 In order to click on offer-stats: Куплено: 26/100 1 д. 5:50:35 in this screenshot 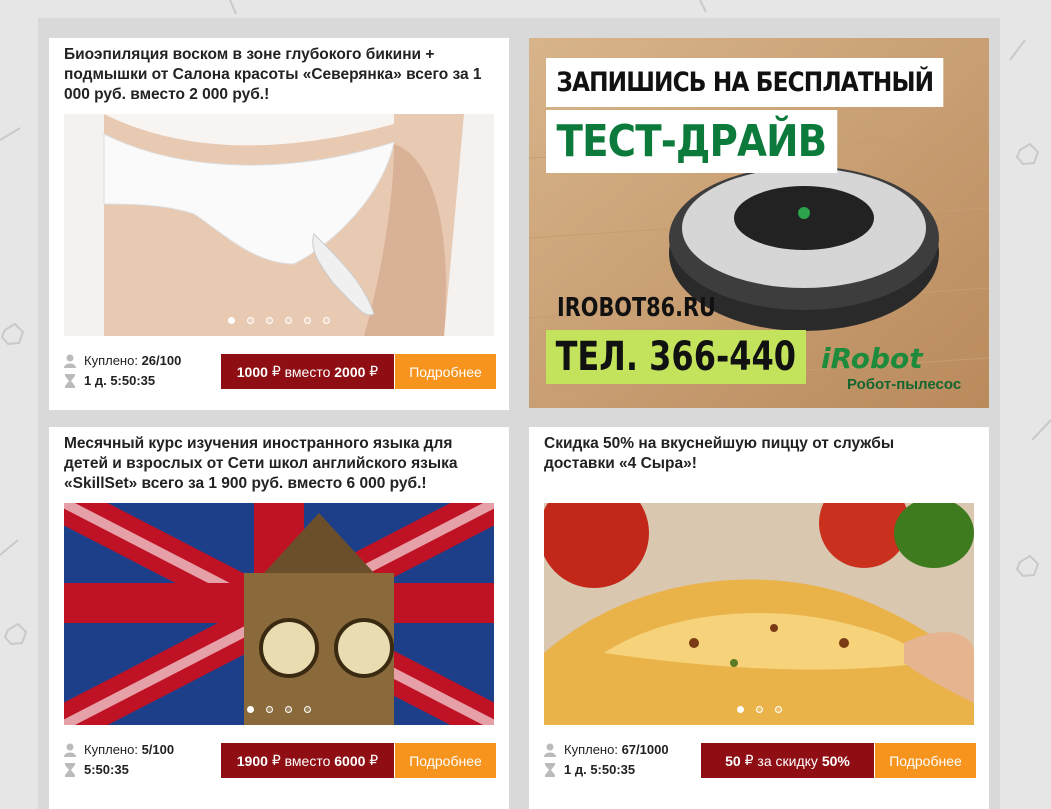, I will do `click(122, 371)`.